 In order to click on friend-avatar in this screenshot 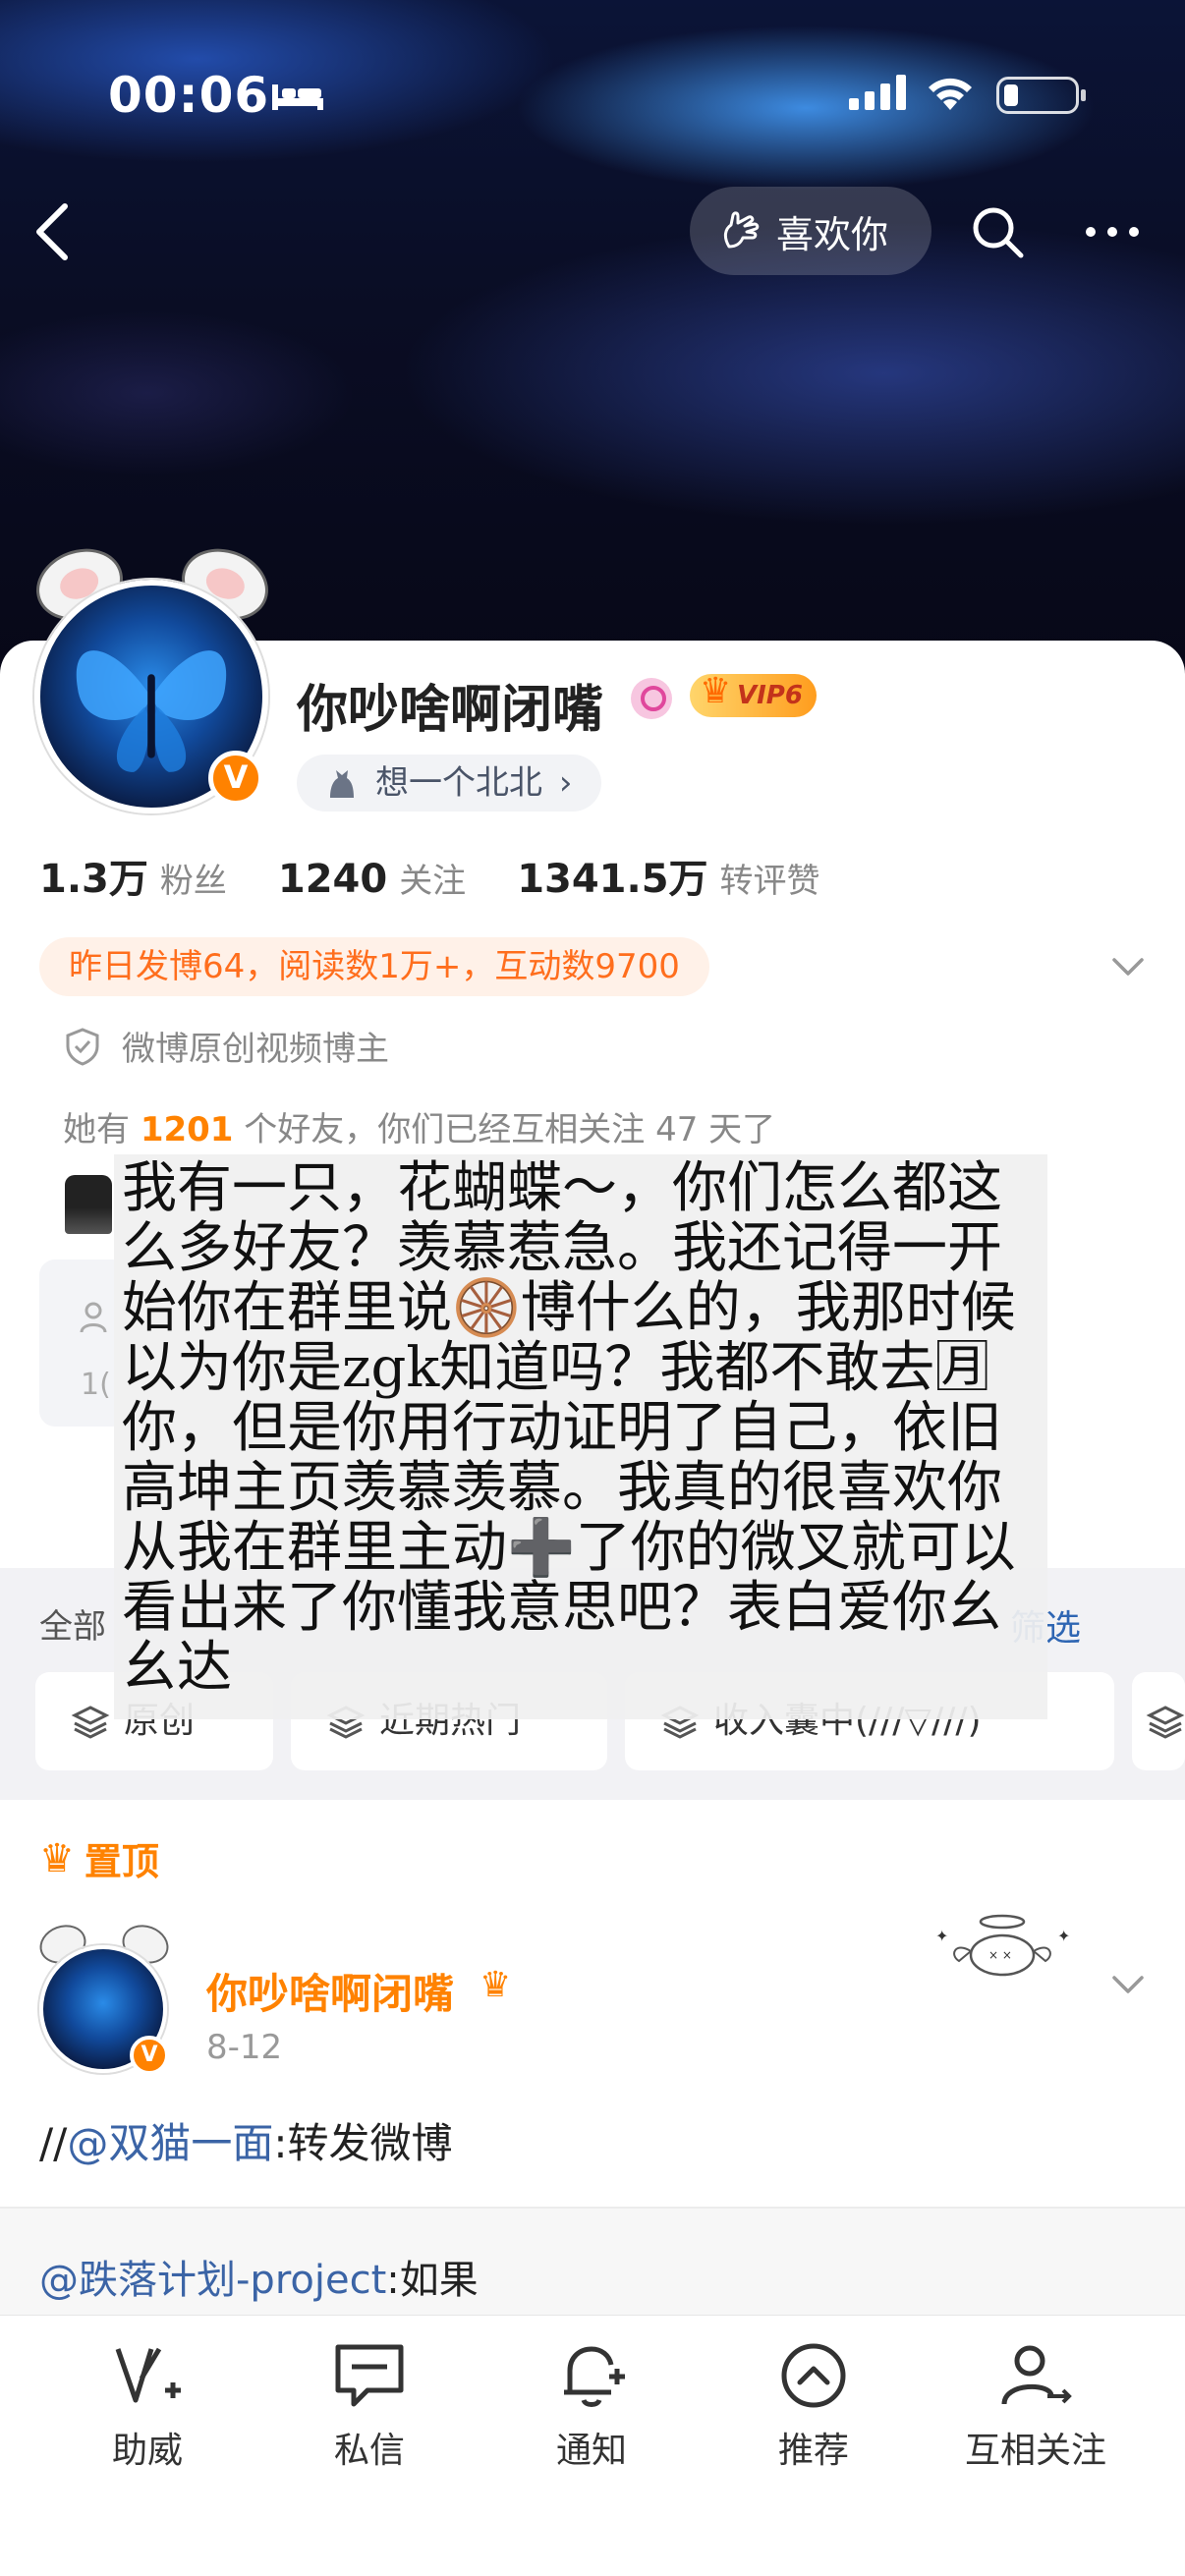, I will do `click(89, 1204)`.